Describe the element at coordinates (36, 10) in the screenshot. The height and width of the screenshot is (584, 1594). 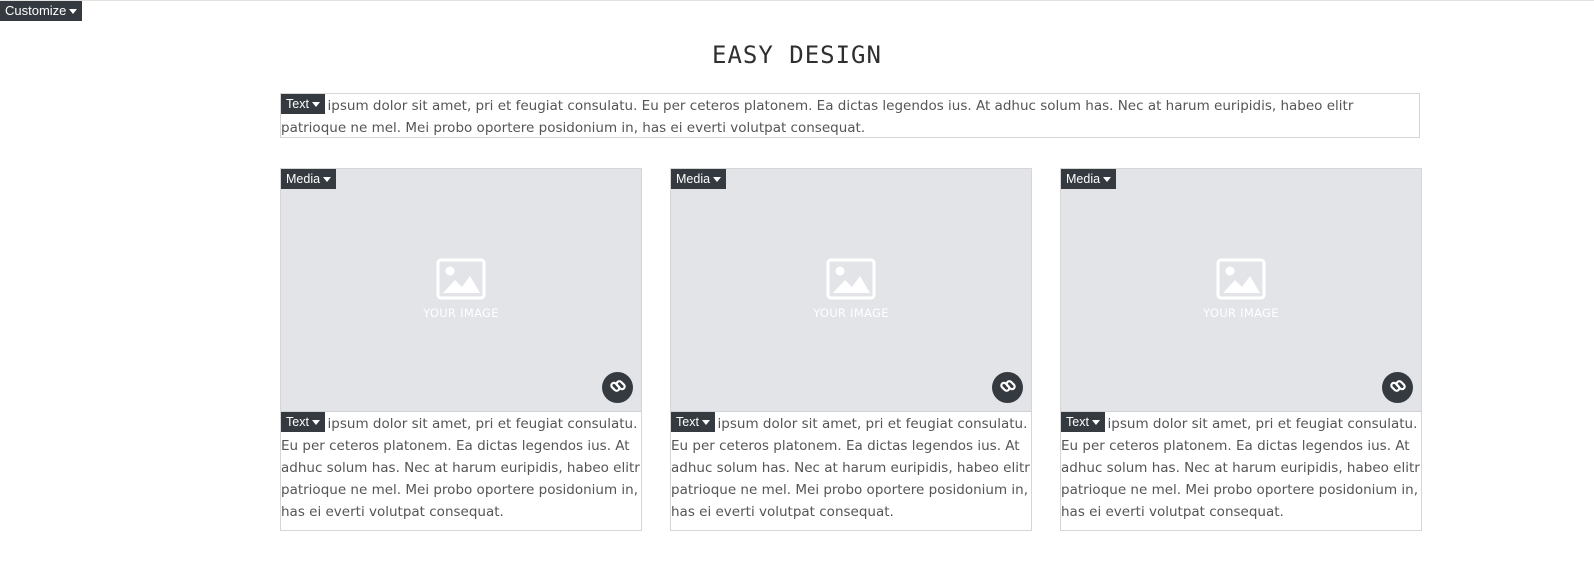
I see `customize-label: Customize` at that location.